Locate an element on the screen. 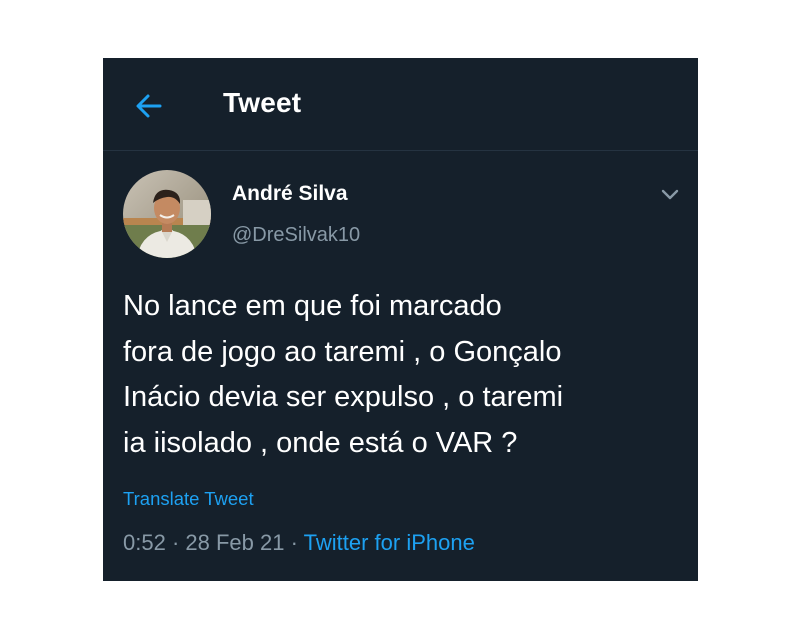 The image size is (800, 638). chevron-down-icon is located at coordinates (670, 194).